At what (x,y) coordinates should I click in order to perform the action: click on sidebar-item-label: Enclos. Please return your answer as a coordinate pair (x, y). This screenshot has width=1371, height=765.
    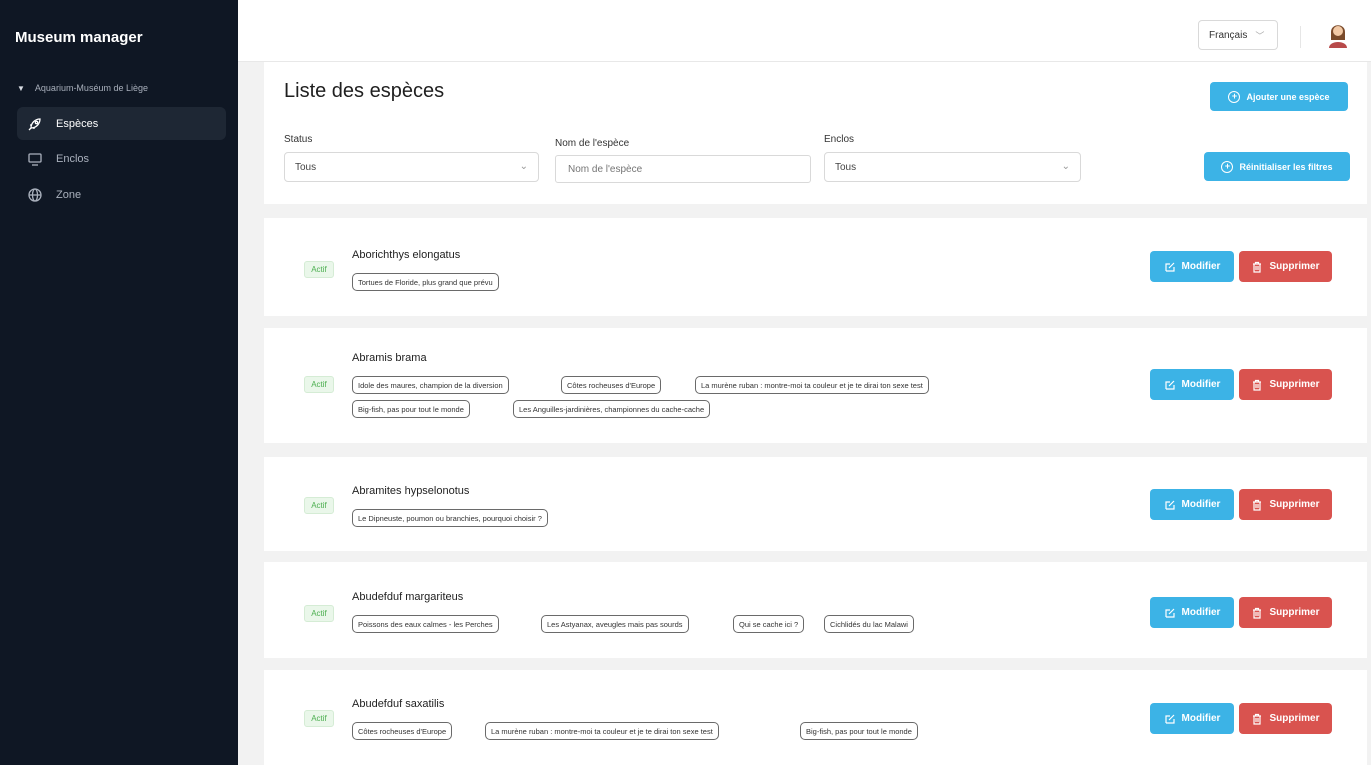
    Looking at the image, I should click on (73, 158).